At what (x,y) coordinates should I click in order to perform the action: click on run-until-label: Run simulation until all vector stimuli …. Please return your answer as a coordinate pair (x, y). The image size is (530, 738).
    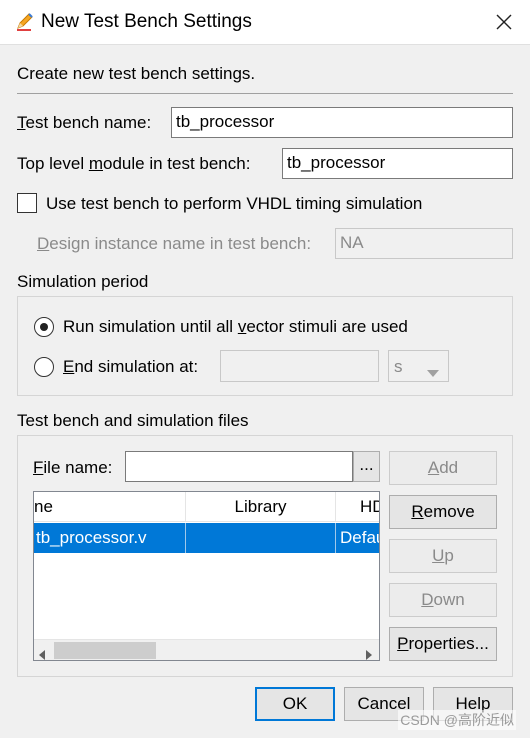
    Looking at the image, I should click on (235, 327).